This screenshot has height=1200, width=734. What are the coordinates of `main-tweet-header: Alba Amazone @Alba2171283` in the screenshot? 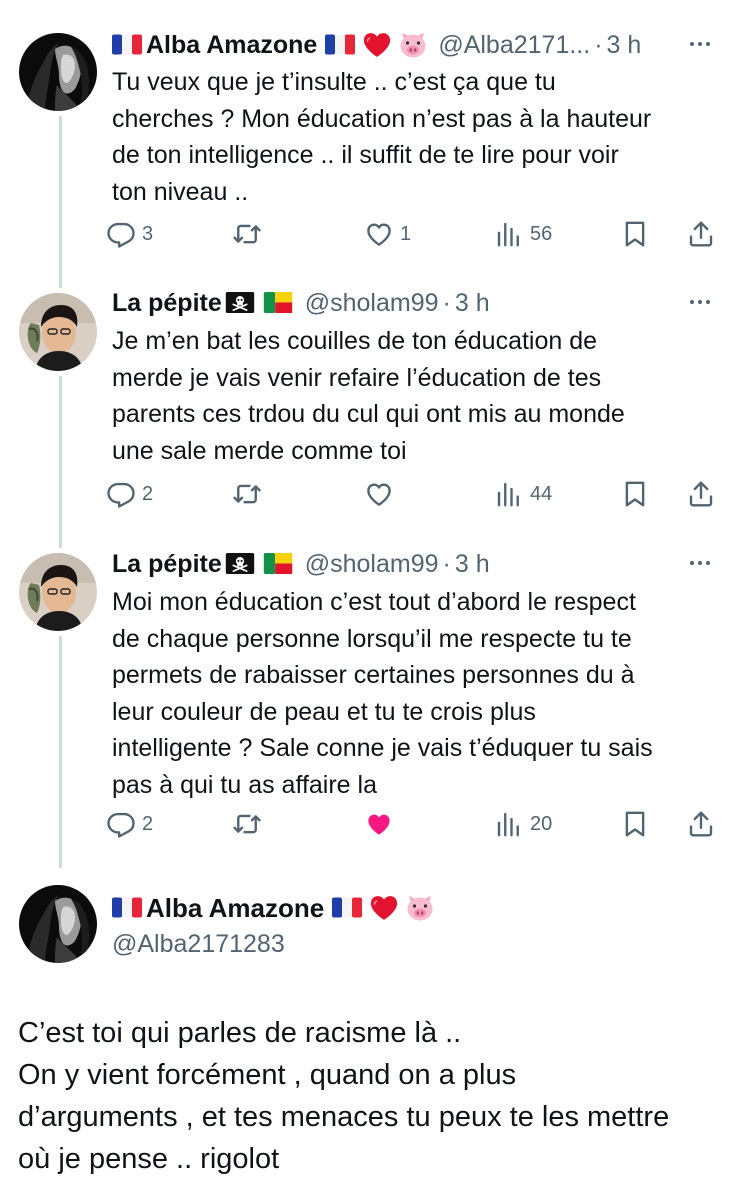 It's located at (275, 924).